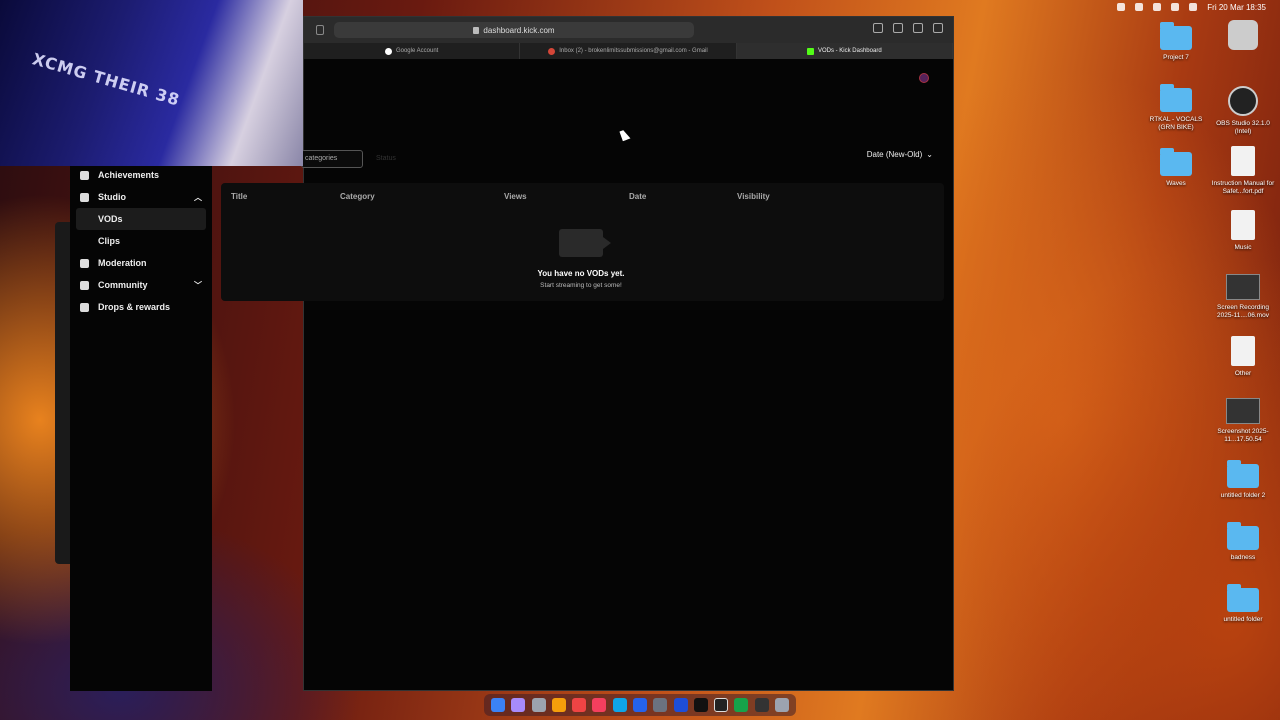  I want to click on desktop-icon-label: badness, so click(1243, 557).